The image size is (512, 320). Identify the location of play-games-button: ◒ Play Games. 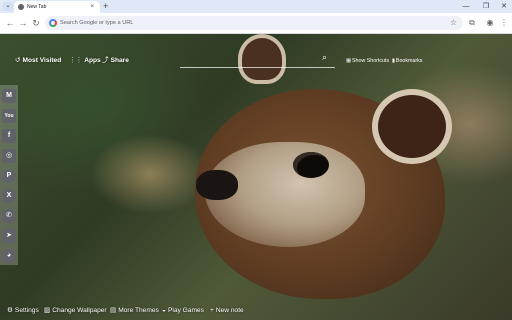
(183, 310).